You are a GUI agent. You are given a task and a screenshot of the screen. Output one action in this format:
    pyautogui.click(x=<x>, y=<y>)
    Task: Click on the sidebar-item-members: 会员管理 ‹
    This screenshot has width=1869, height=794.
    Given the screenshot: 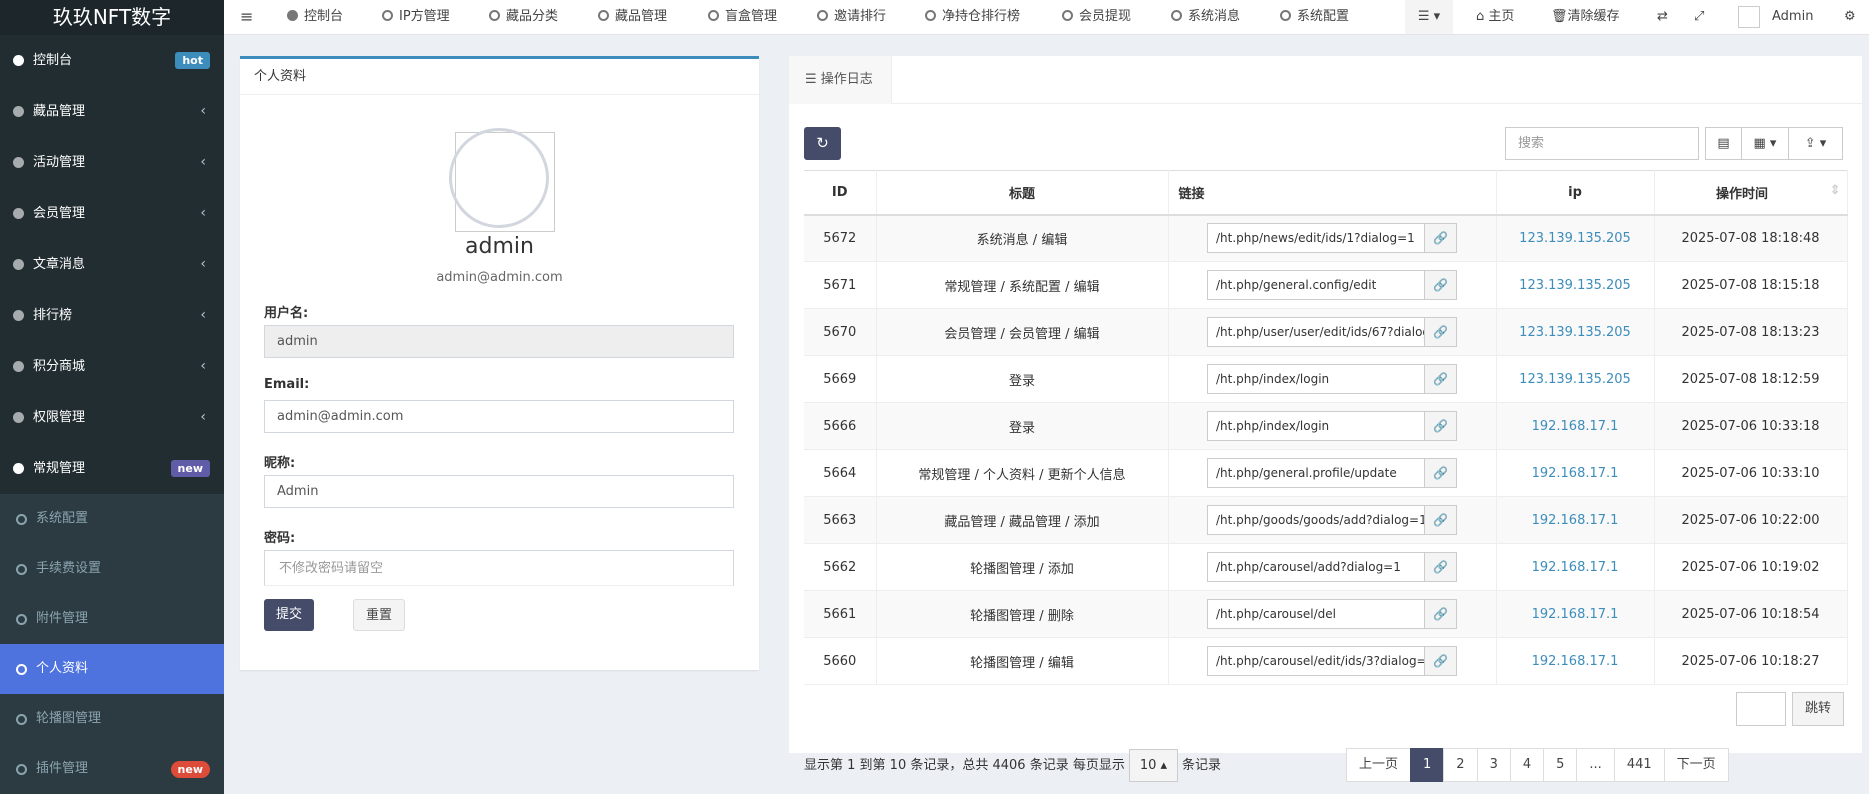 What is the action you would take?
    pyautogui.click(x=112, y=213)
    